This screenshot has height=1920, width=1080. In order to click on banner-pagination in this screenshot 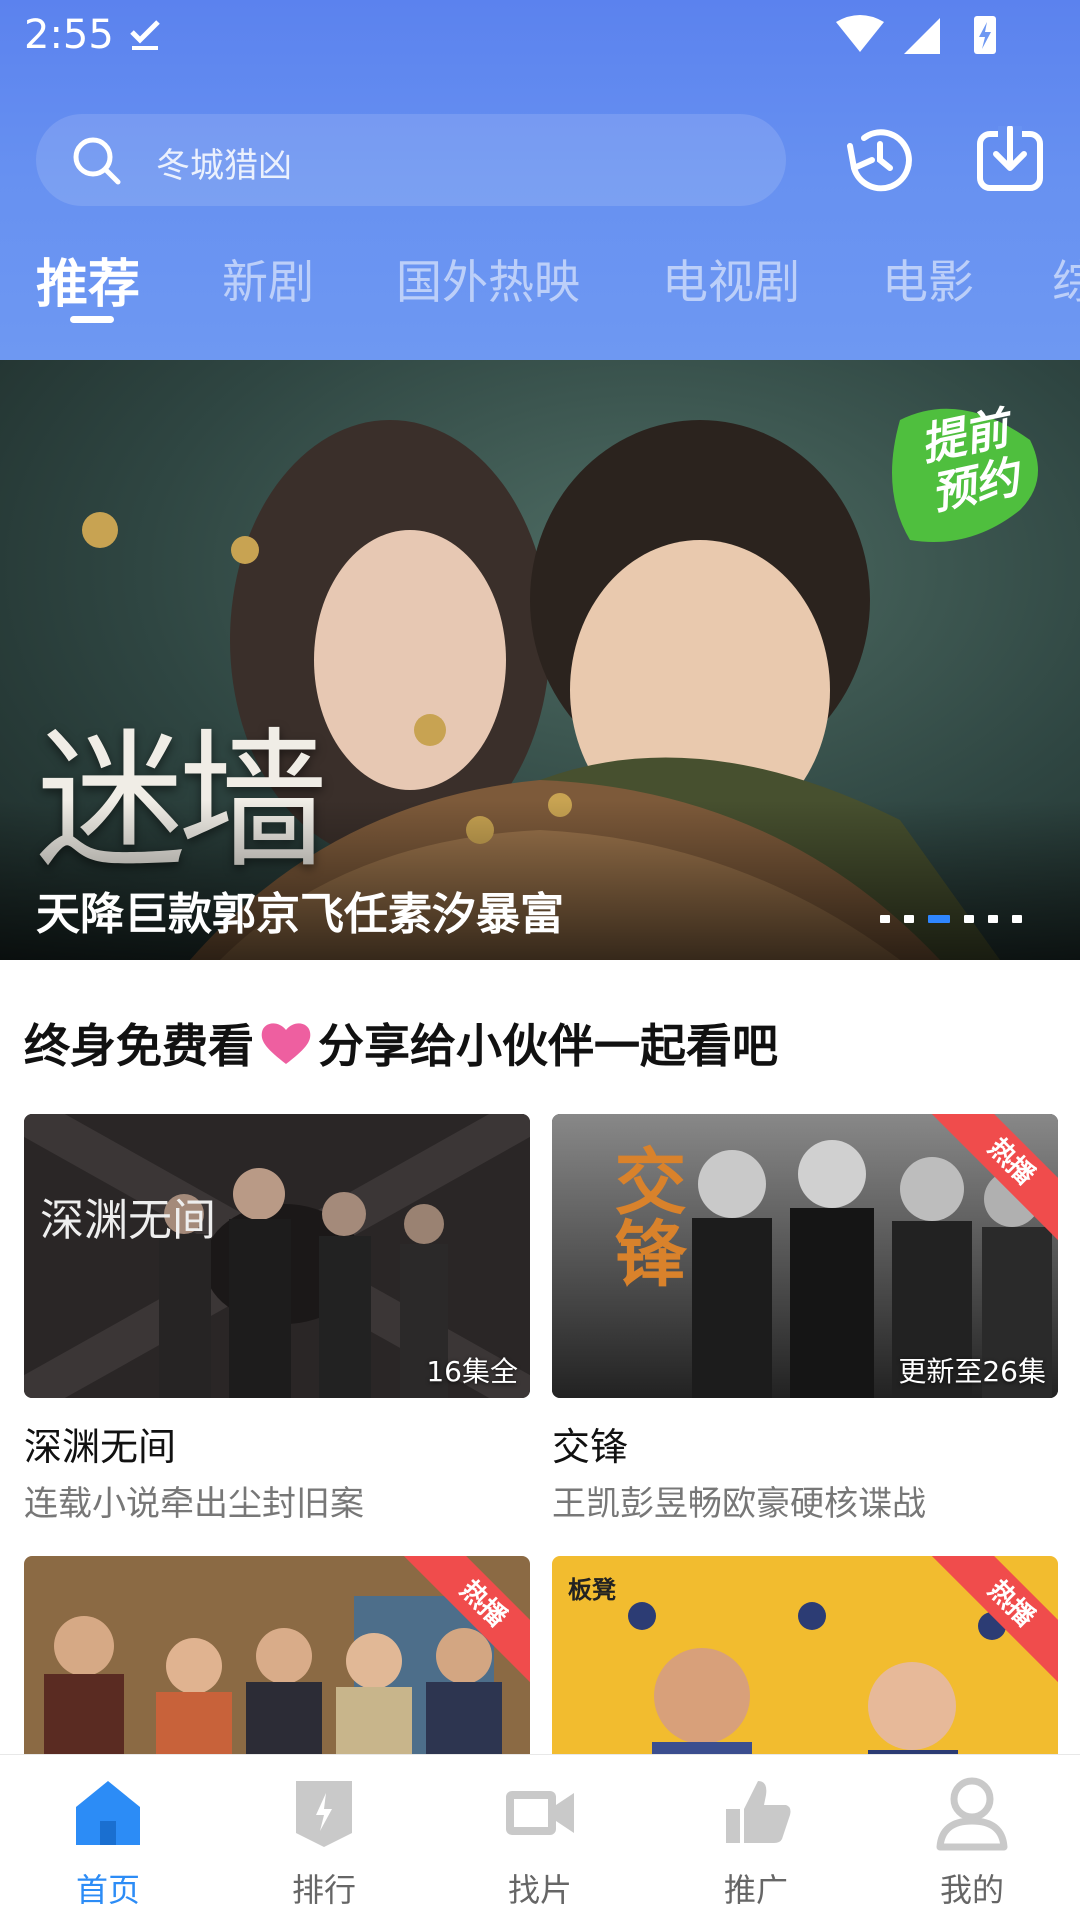, I will do `click(951, 919)`.